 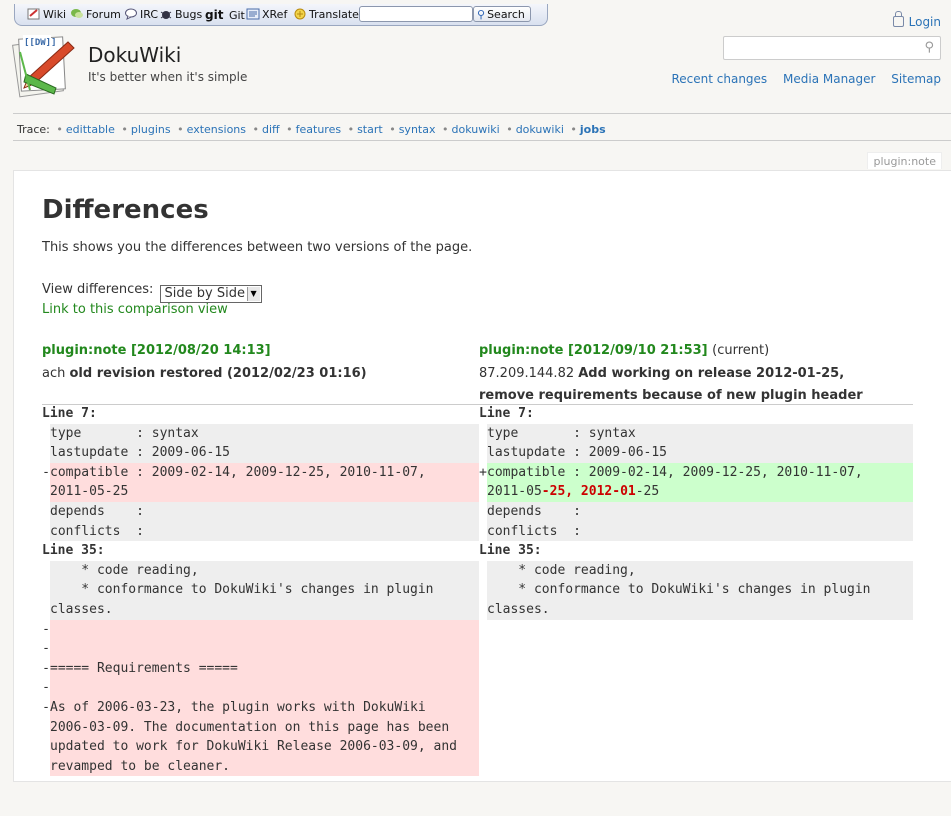 What do you see at coordinates (588, 492) in the screenshot?
I see `added-text-highlight: -25, 2012-01` at bounding box center [588, 492].